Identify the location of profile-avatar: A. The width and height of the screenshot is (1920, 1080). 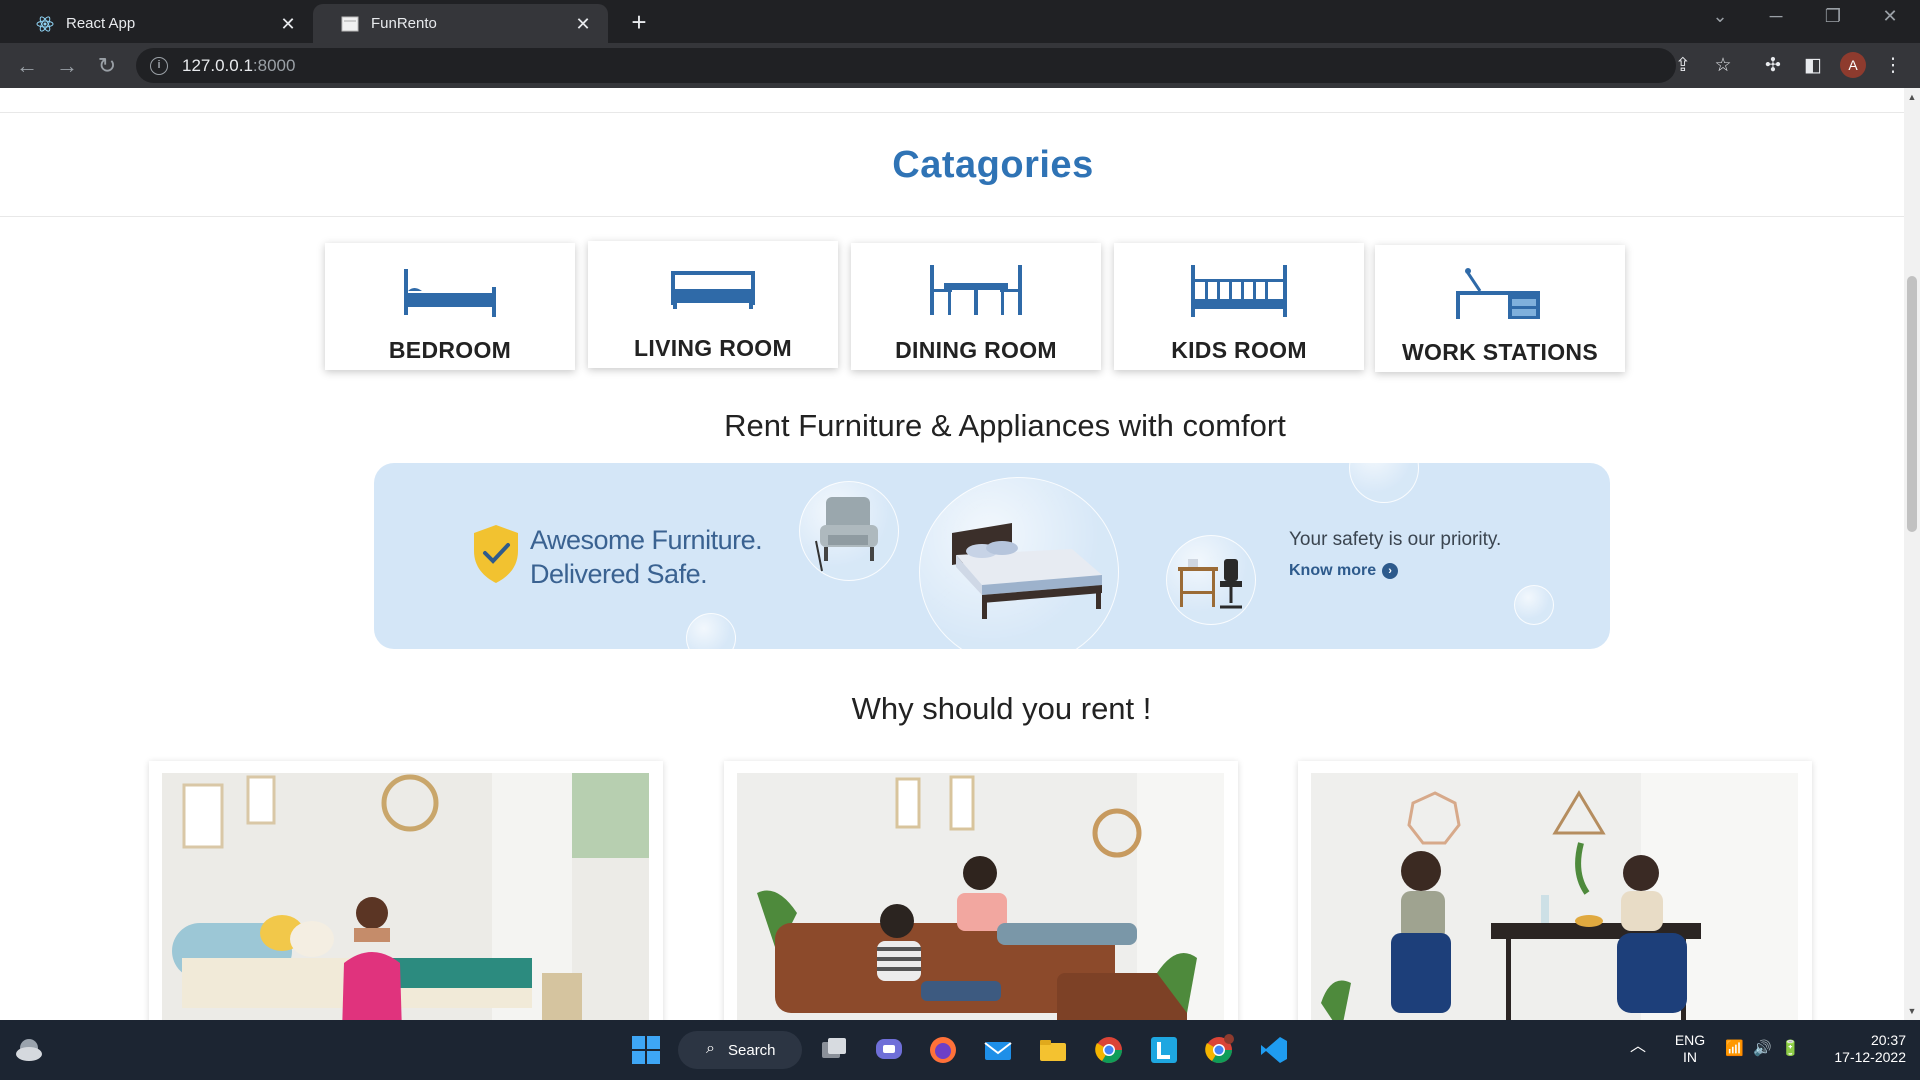
(1853, 65).